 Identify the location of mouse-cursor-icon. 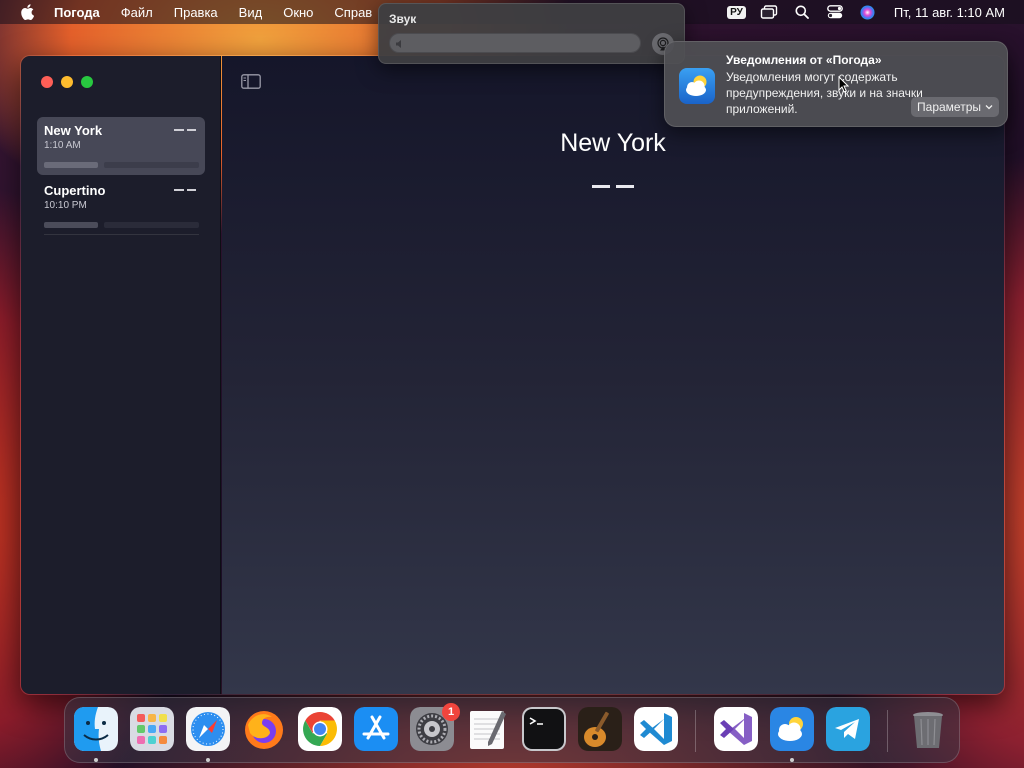
(843, 84).